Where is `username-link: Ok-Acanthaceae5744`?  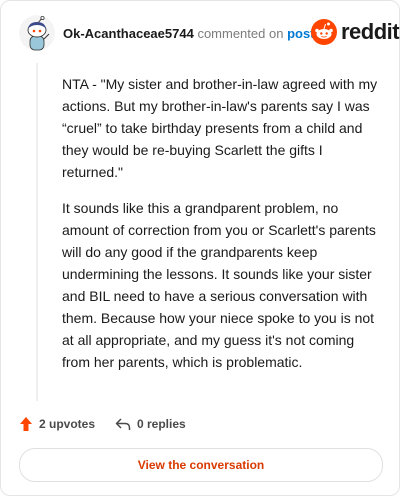 username-link: Ok-Acanthaceae5744 is located at coordinates (128, 33).